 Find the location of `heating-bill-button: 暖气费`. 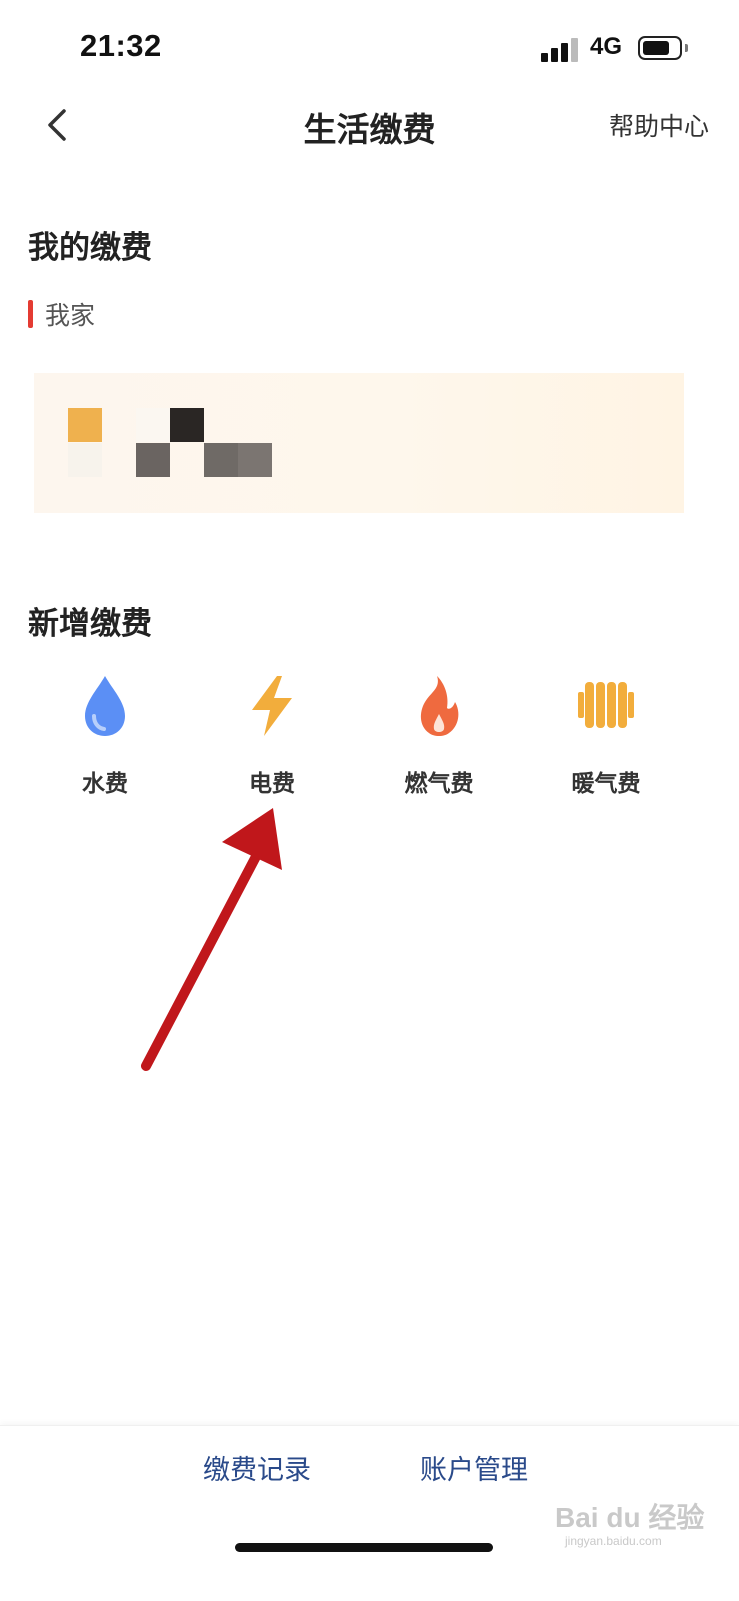

heating-bill-button: 暖气费 is located at coordinates (606, 735).